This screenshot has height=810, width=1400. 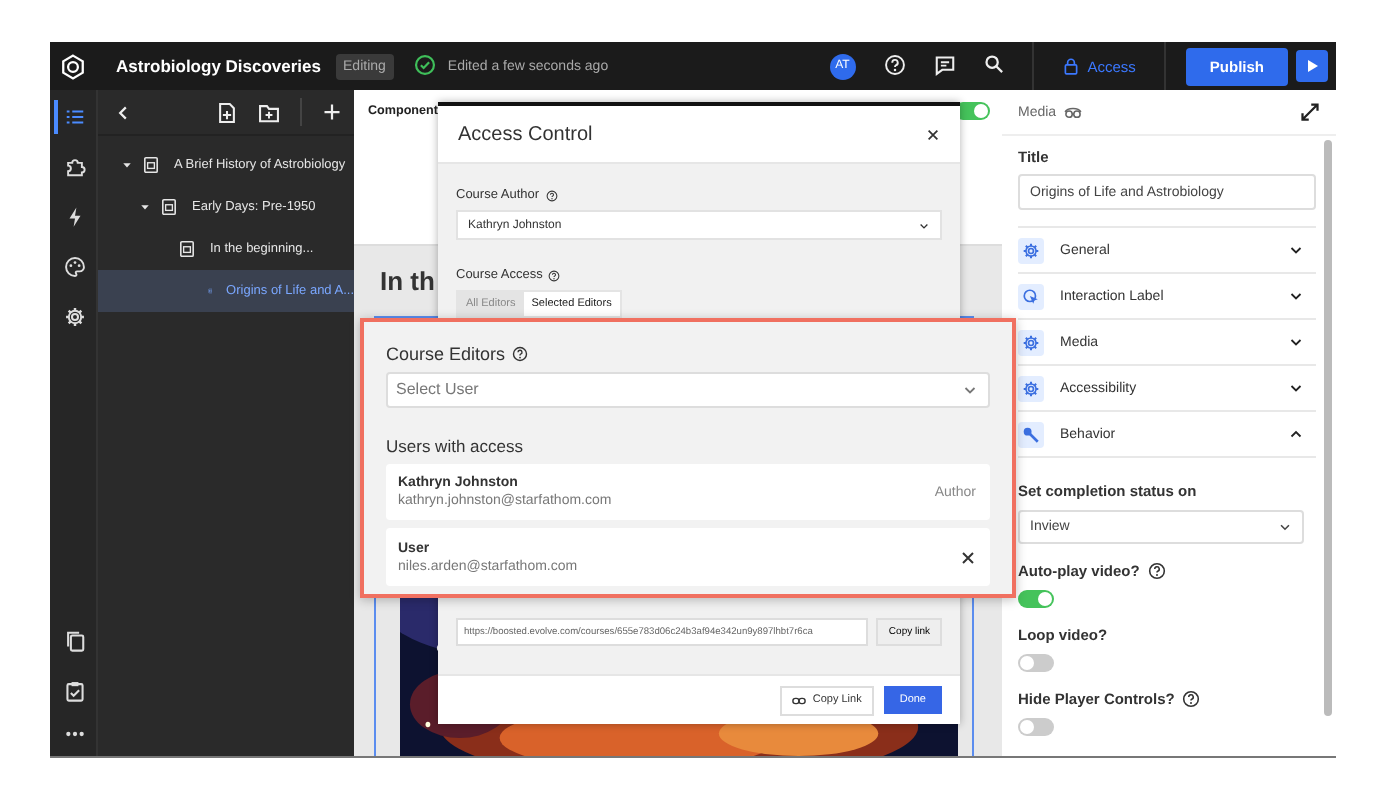 I want to click on expand-icon, so click(x=1310, y=112).